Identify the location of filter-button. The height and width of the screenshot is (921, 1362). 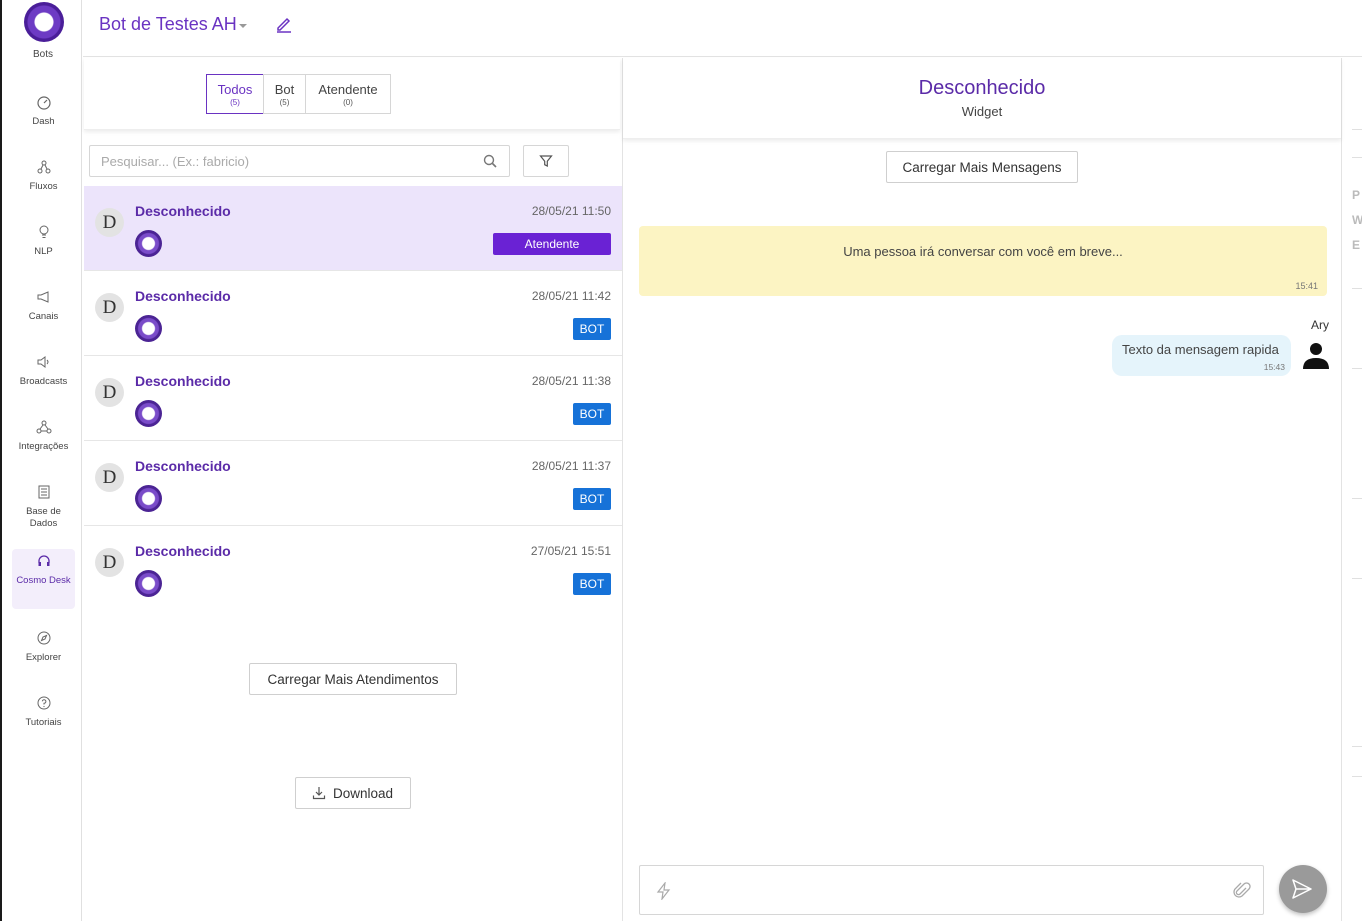
(546, 161).